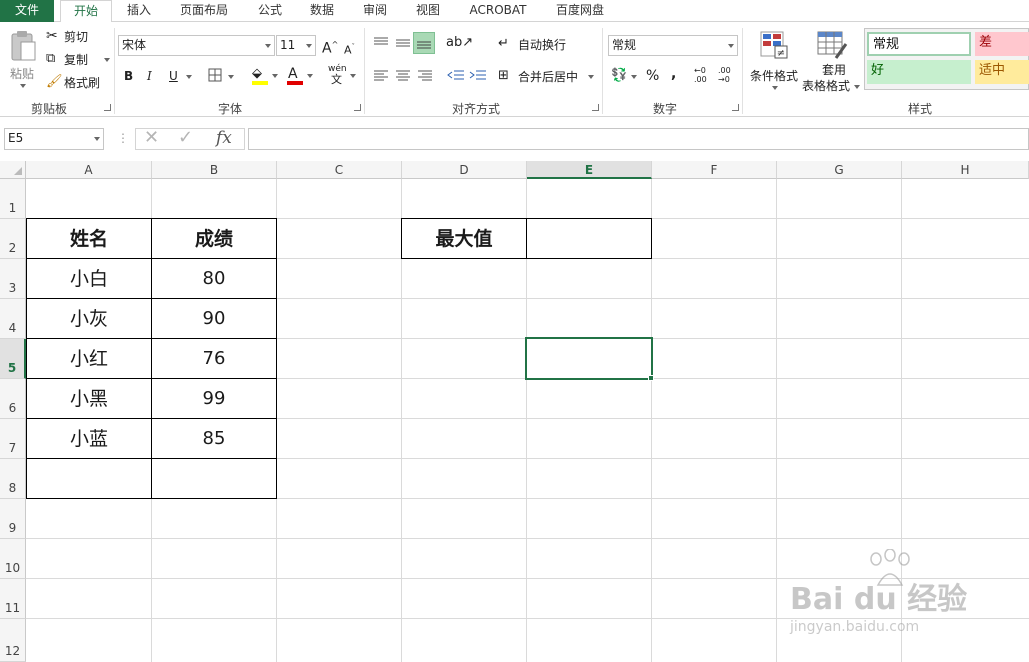  Describe the element at coordinates (651, 378) in the screenshot. I see `fill-handle` at that location.